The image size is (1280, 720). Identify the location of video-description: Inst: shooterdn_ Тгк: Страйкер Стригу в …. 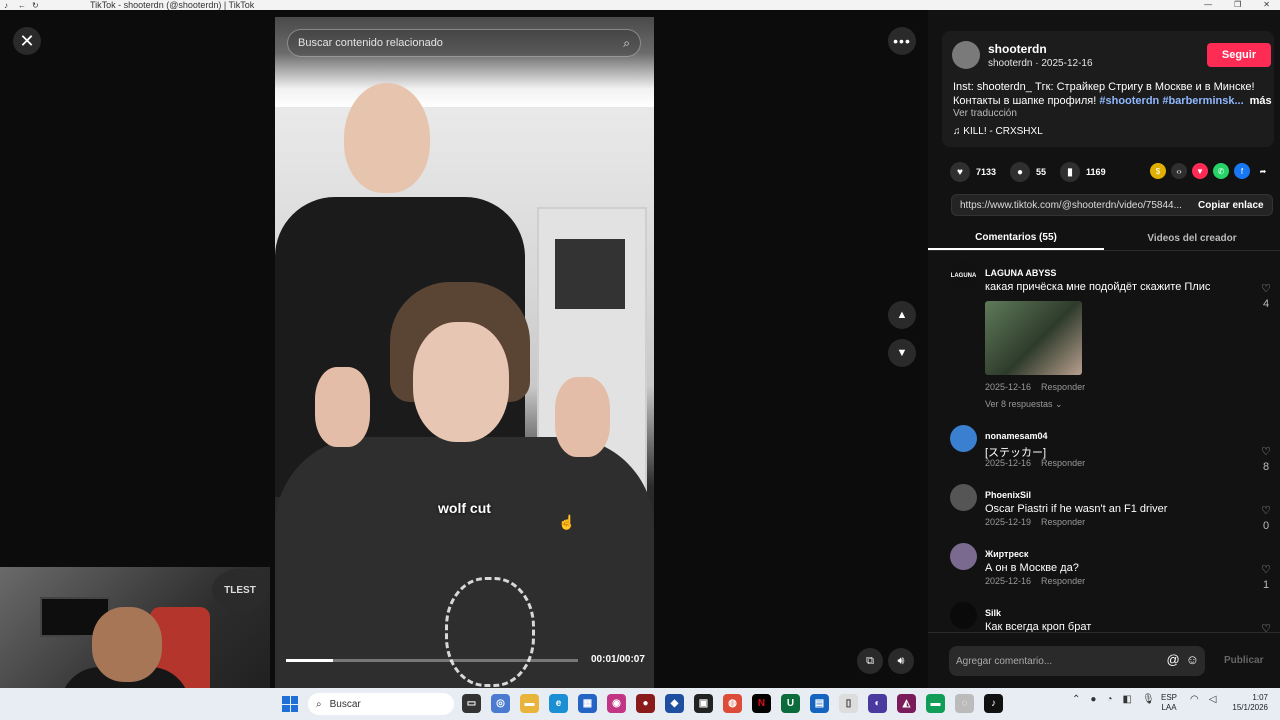
(1113, 94).